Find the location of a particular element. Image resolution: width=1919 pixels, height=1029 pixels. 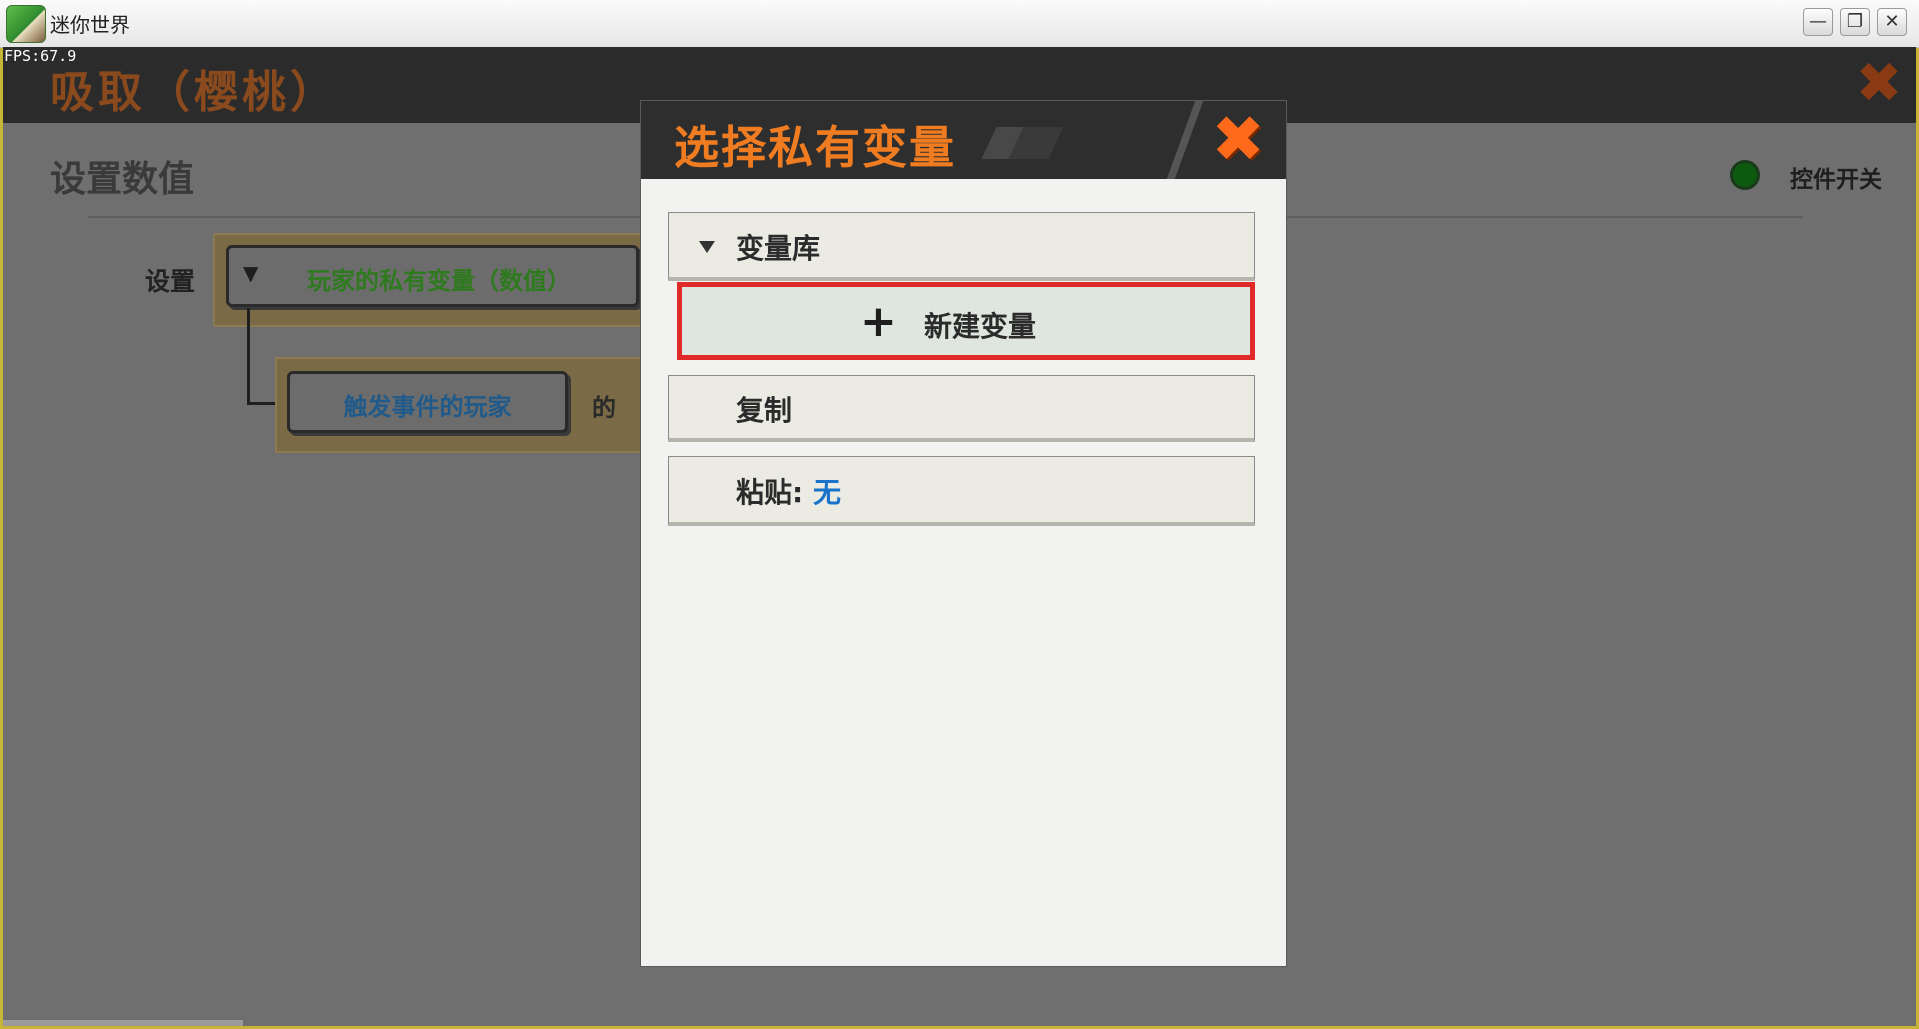

restore-button: ❐ is located at coordinates (1855, 22).